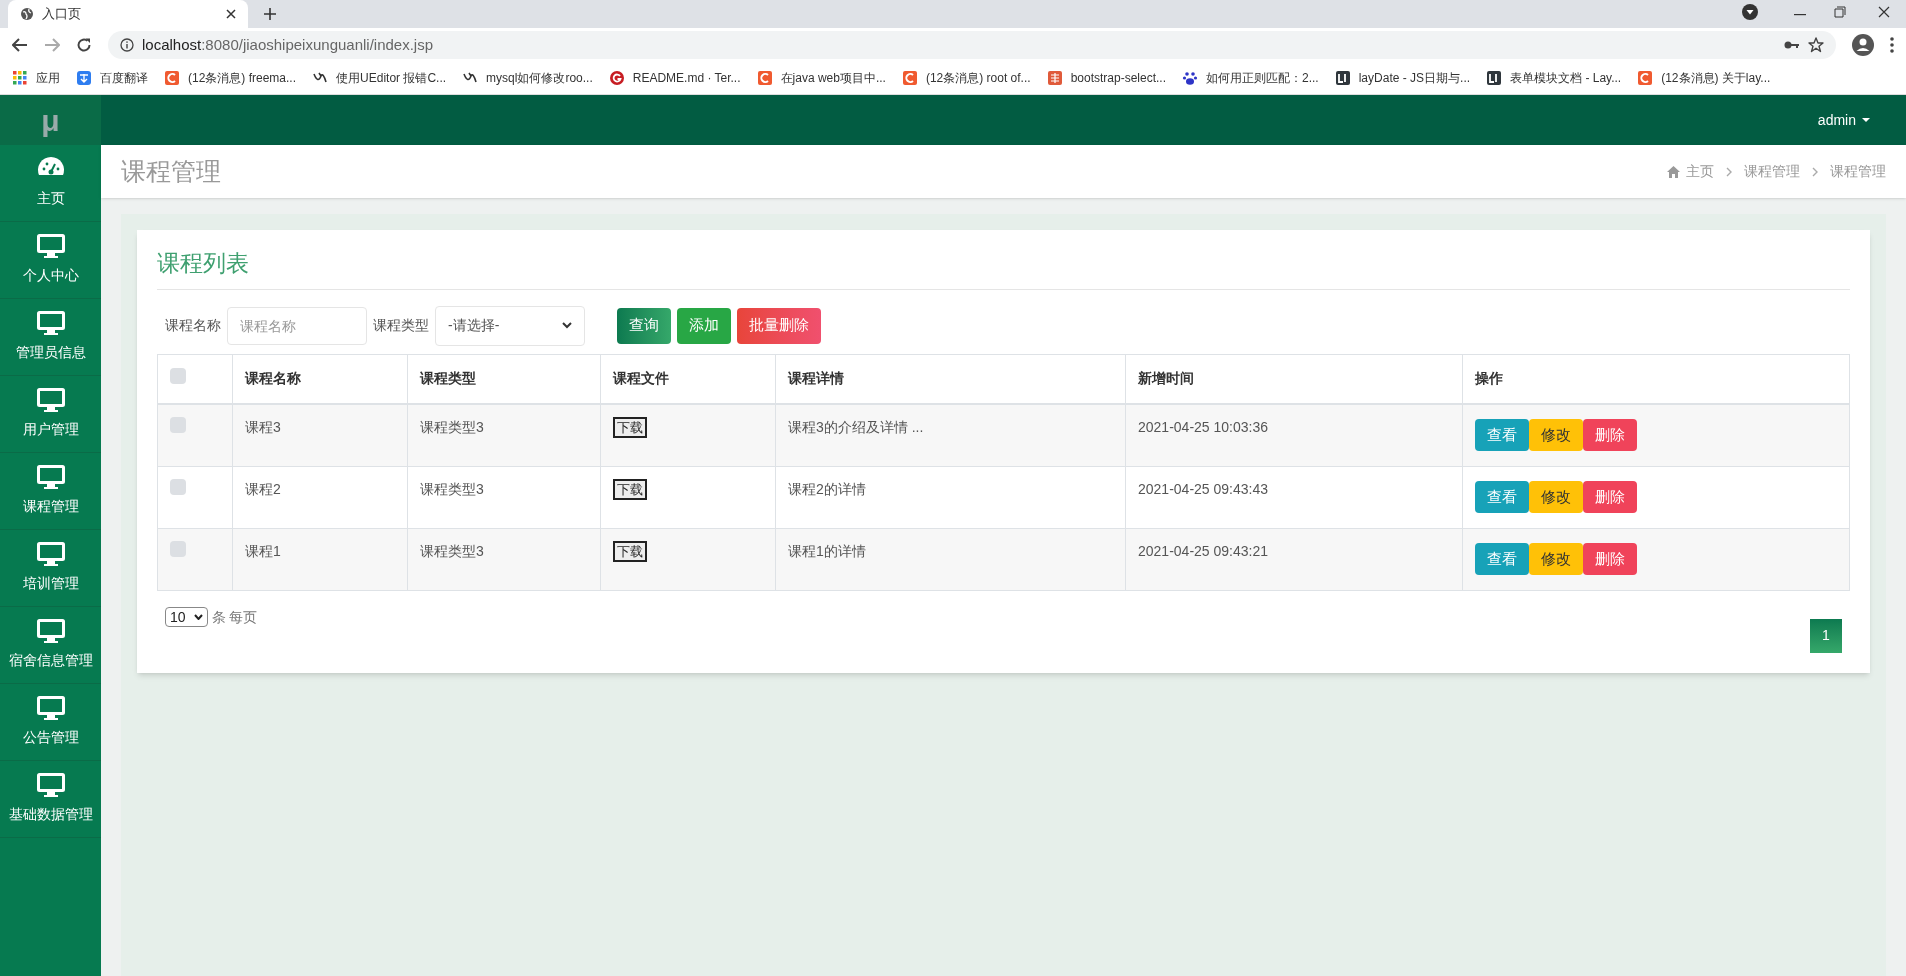 This screenshot has width=1906, height=976. Describe the element at coordinates (1863, 45) in the screenshot. I see `account-icon` at that location.